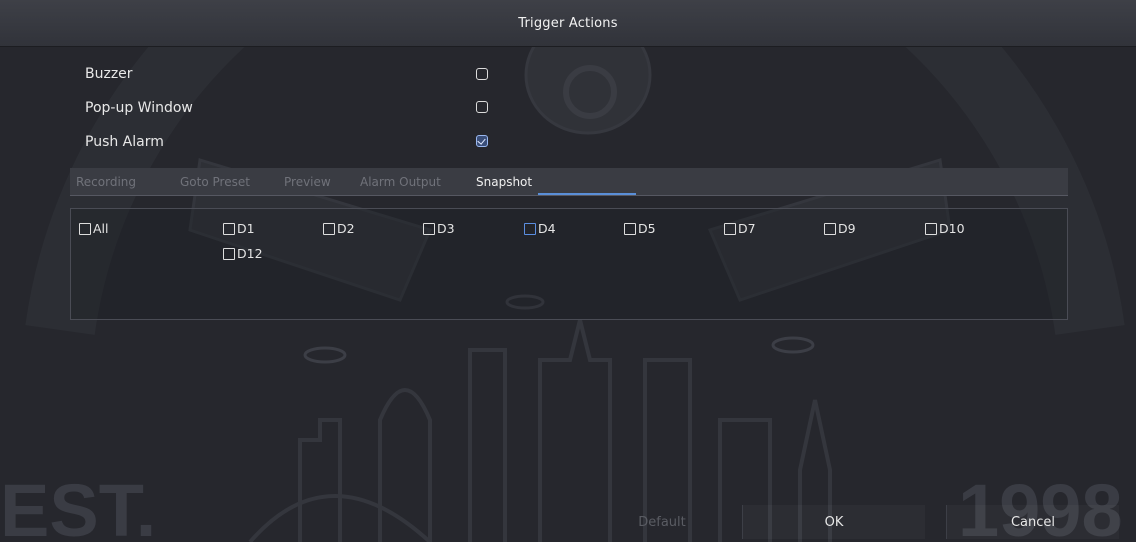  I want to click on channel-d10-checkbox, so click(931, 228).